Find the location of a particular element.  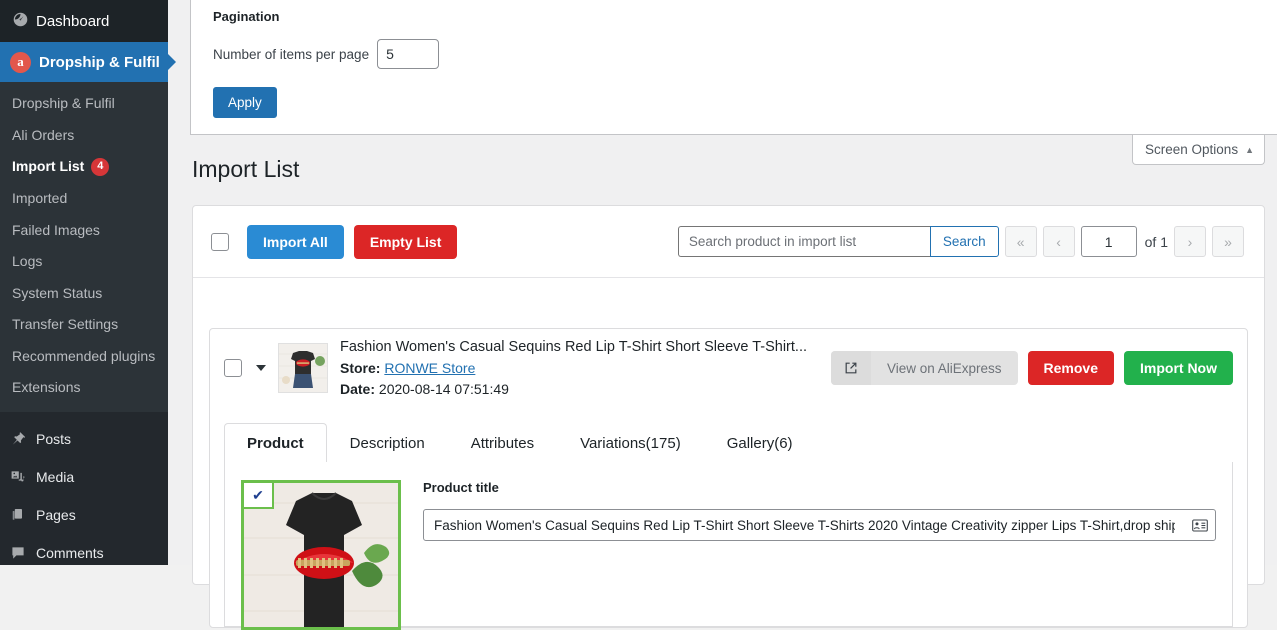

submenu-label: Imported is located at coordinates (40, 198).